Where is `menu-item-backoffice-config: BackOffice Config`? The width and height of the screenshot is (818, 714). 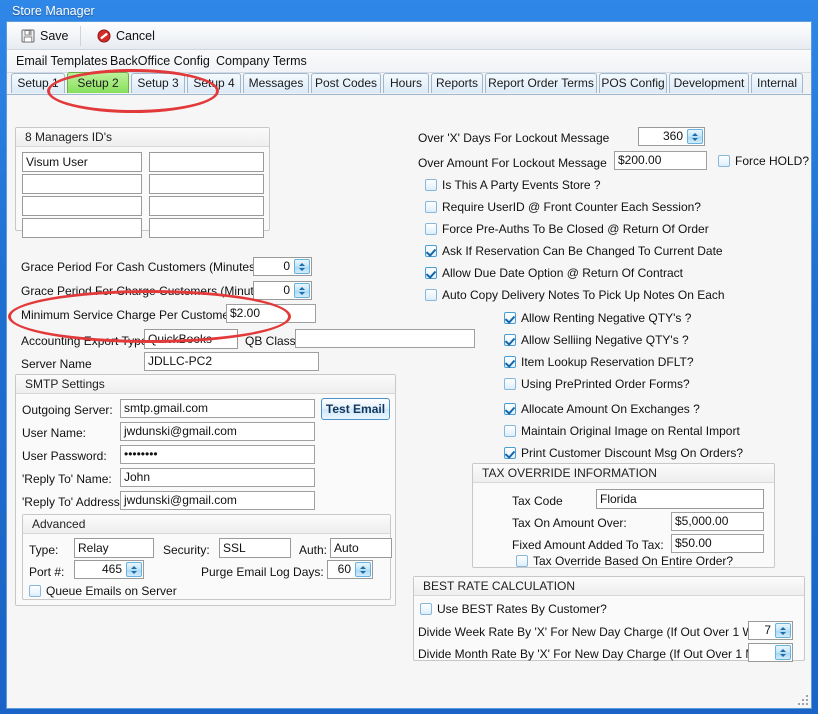
menu-item-backoffice-config: BackOffice Config is located at coordinates (160, 61).